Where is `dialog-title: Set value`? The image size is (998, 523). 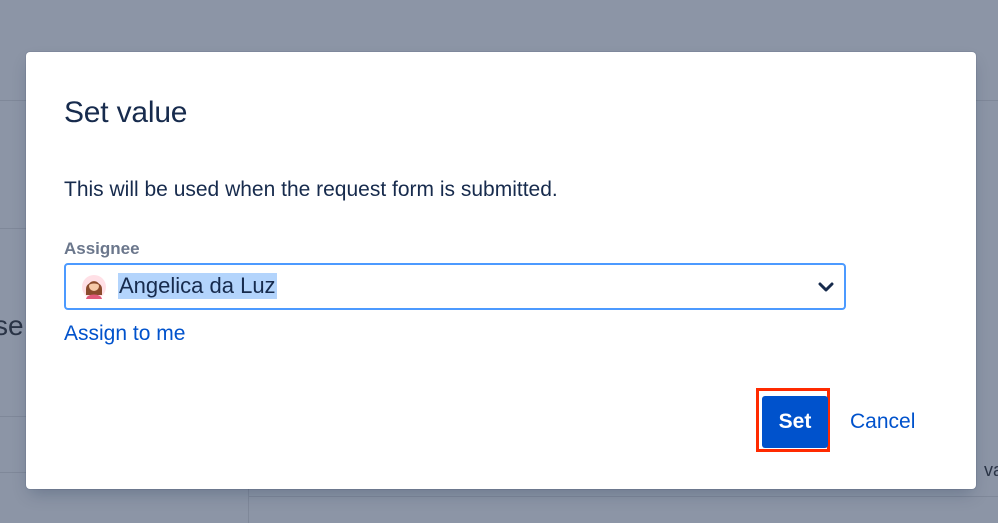 dialog-title: Set value is located at coordinates (126, 112).